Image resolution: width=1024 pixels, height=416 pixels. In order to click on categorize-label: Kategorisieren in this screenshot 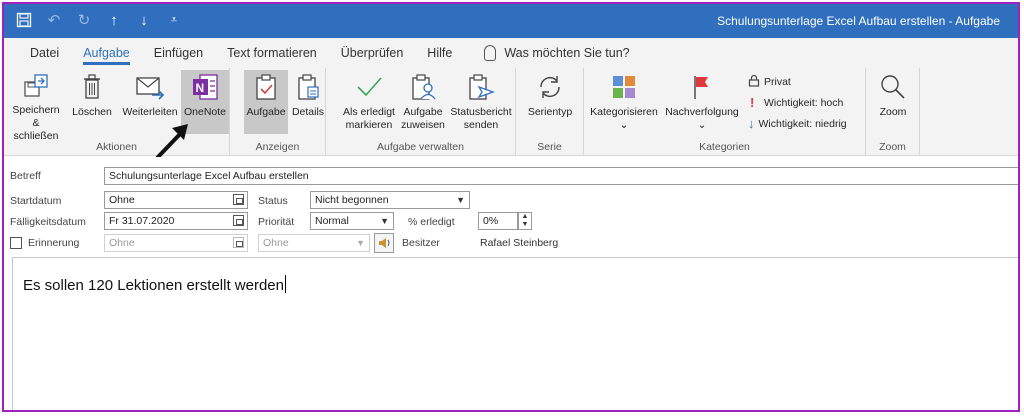, I will do `click(624, 112)`.